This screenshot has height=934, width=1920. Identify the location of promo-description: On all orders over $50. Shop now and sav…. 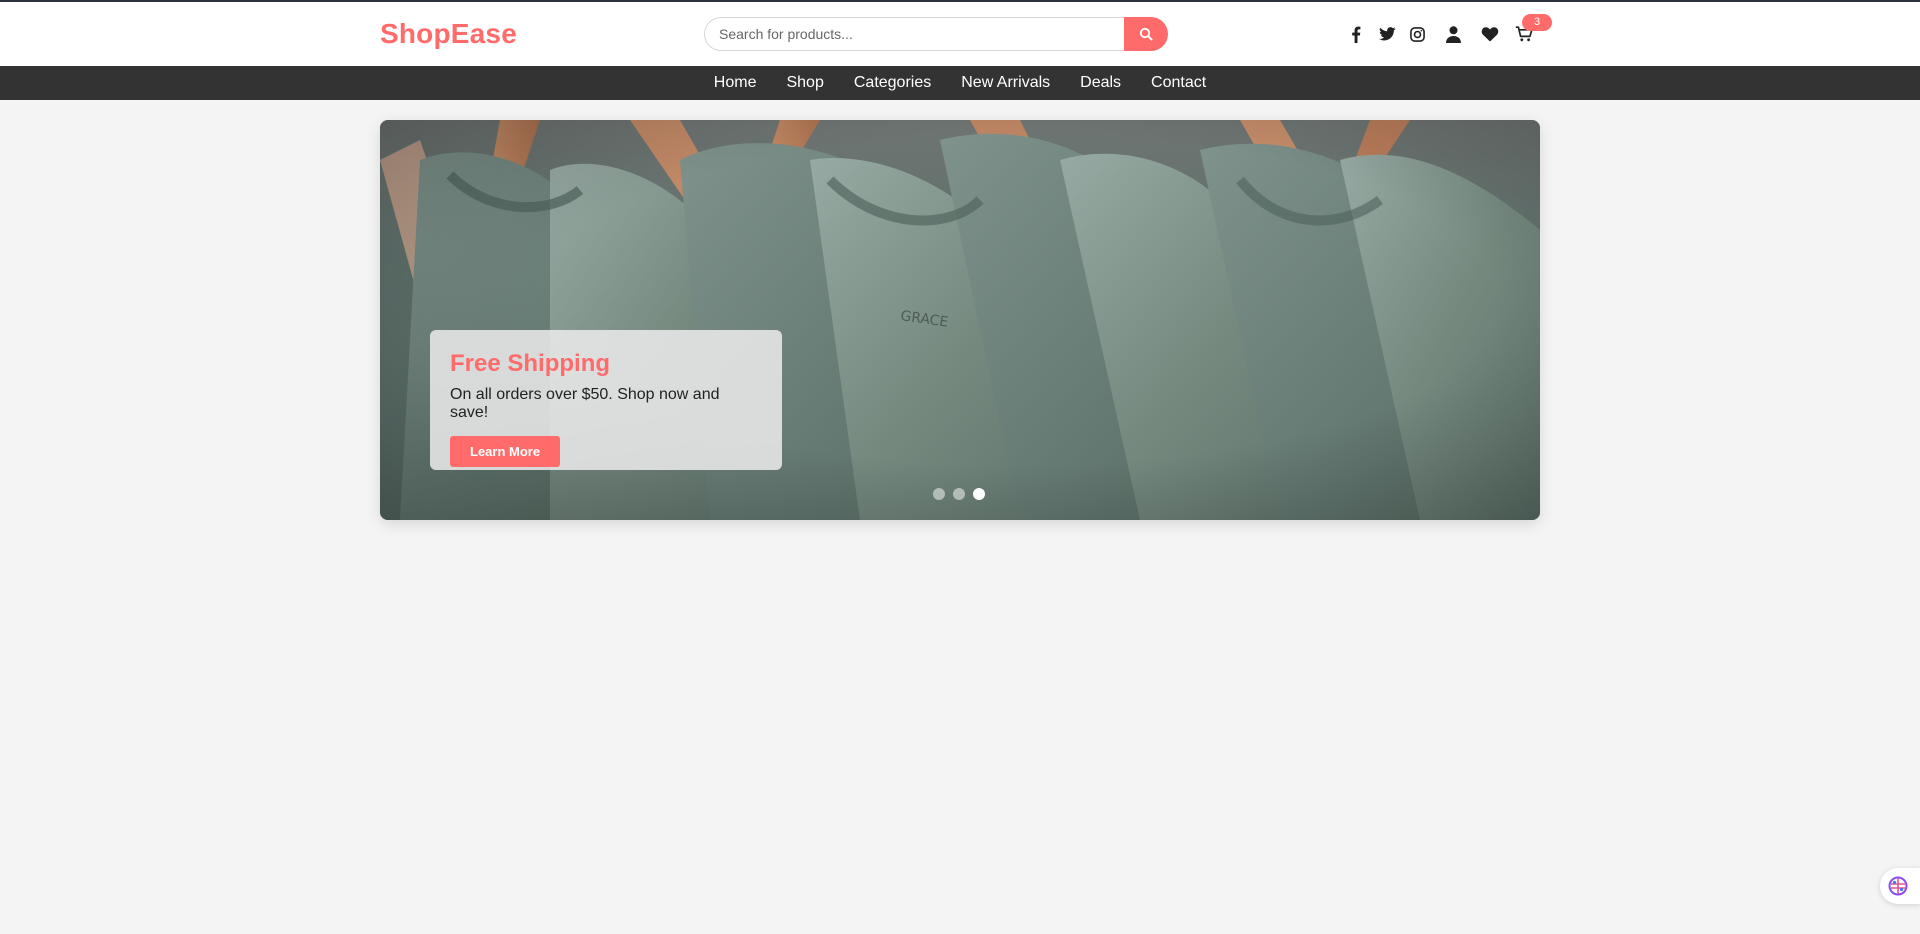
(585, 403).